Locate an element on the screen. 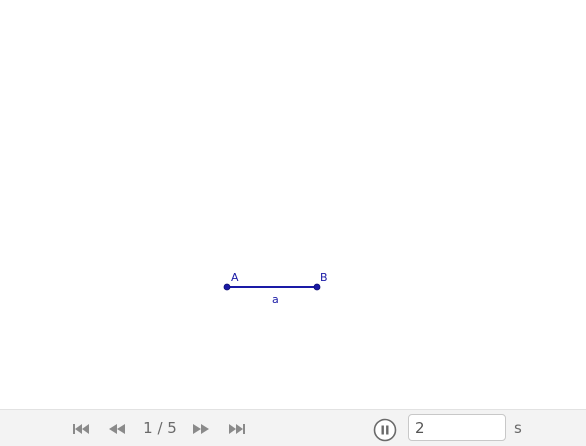  last-step-button is located at coordinates (238, 429).